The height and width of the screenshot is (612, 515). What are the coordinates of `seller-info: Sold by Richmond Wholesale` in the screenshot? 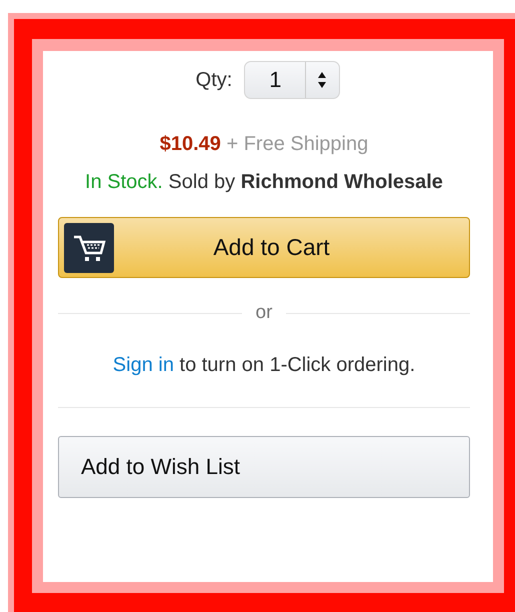 It's located at (305, 182).